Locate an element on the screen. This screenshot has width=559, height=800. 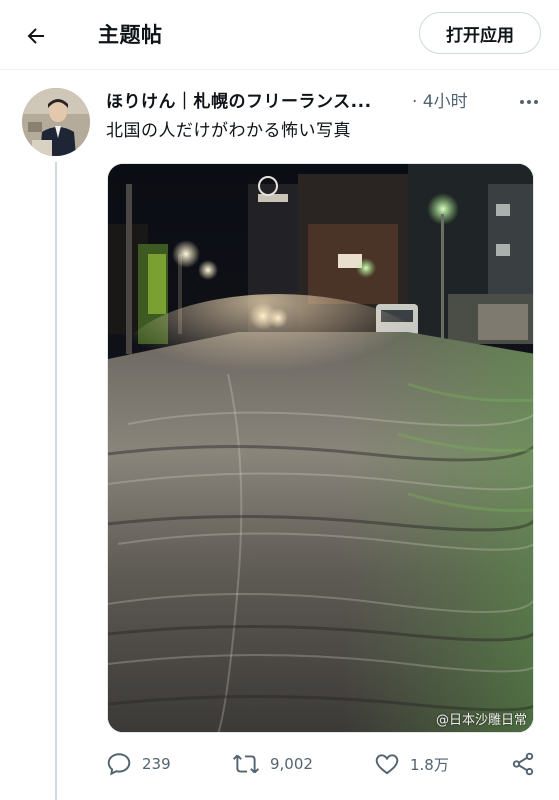
more-button is located at coordinates (529, 102).